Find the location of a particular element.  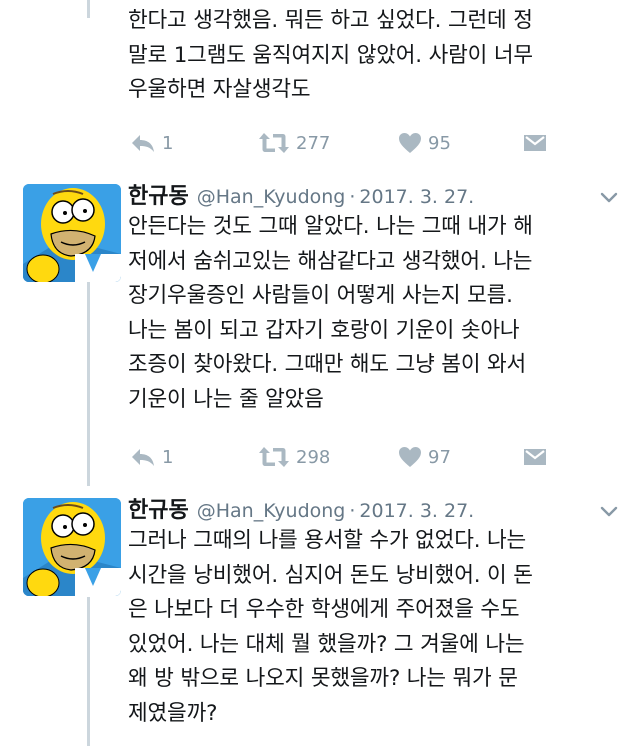

tweet-text-line: 있었어. 나는 대체 뭘 했을까? 그 겨울에 나는 is located at coordinates (326, 644).